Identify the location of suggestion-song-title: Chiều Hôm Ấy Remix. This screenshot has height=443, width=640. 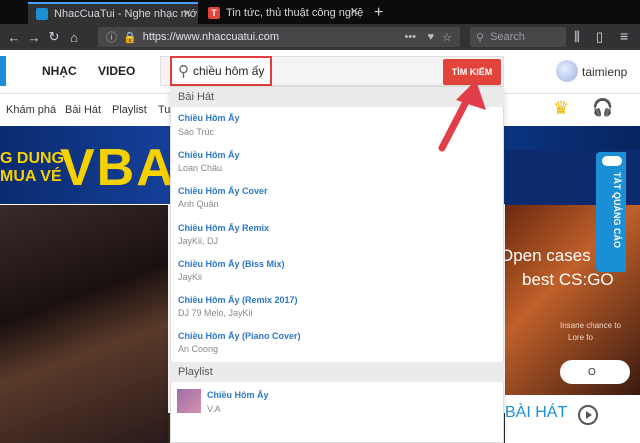
(223, 228).